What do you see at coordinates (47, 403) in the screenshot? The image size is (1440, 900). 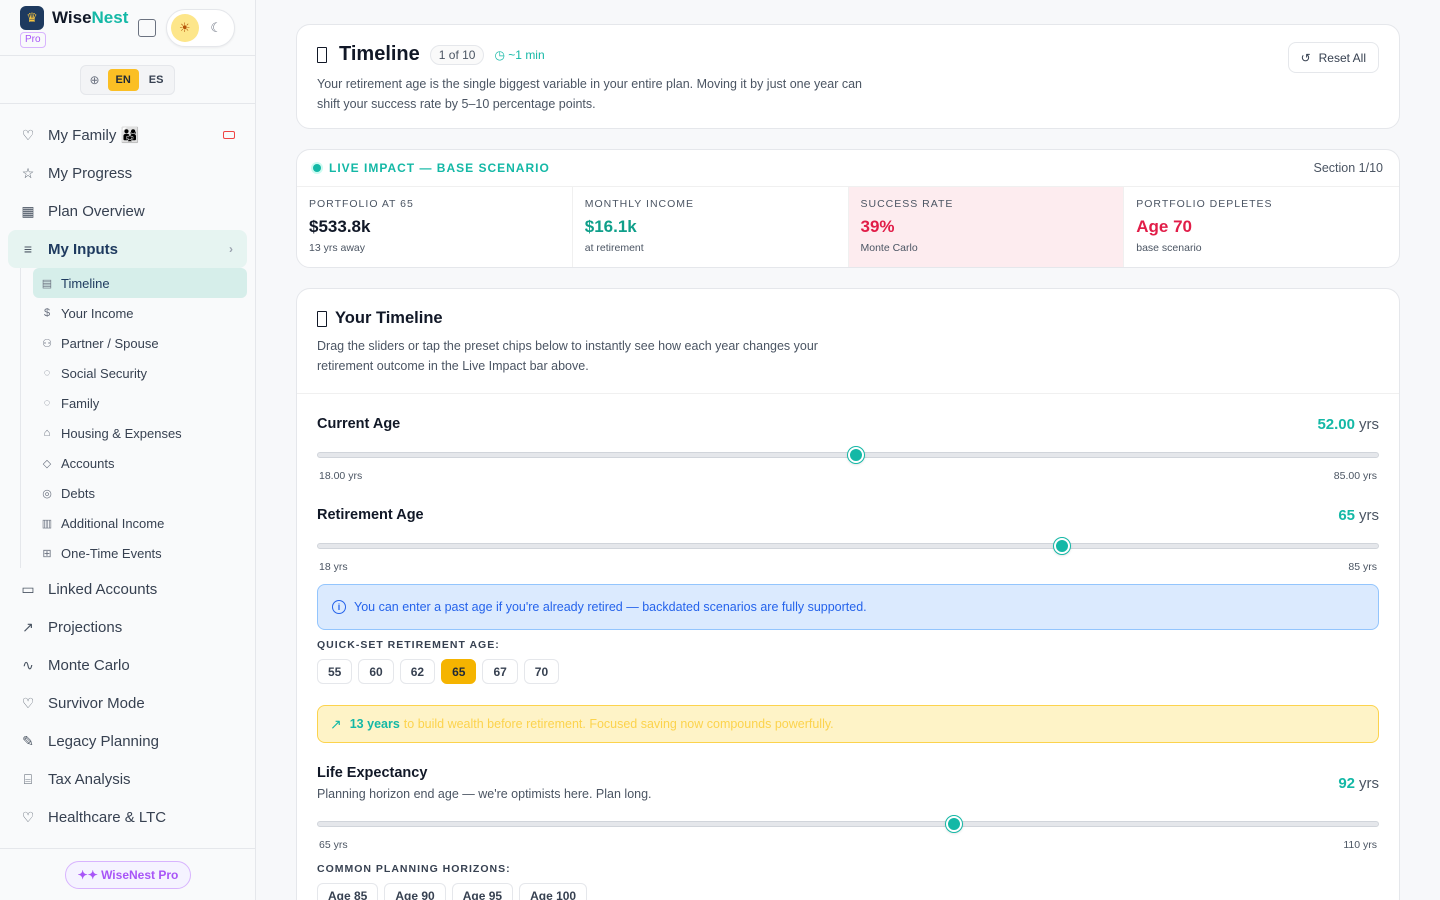 I see `family-icon: ◌` at bounding box center [47, 403].